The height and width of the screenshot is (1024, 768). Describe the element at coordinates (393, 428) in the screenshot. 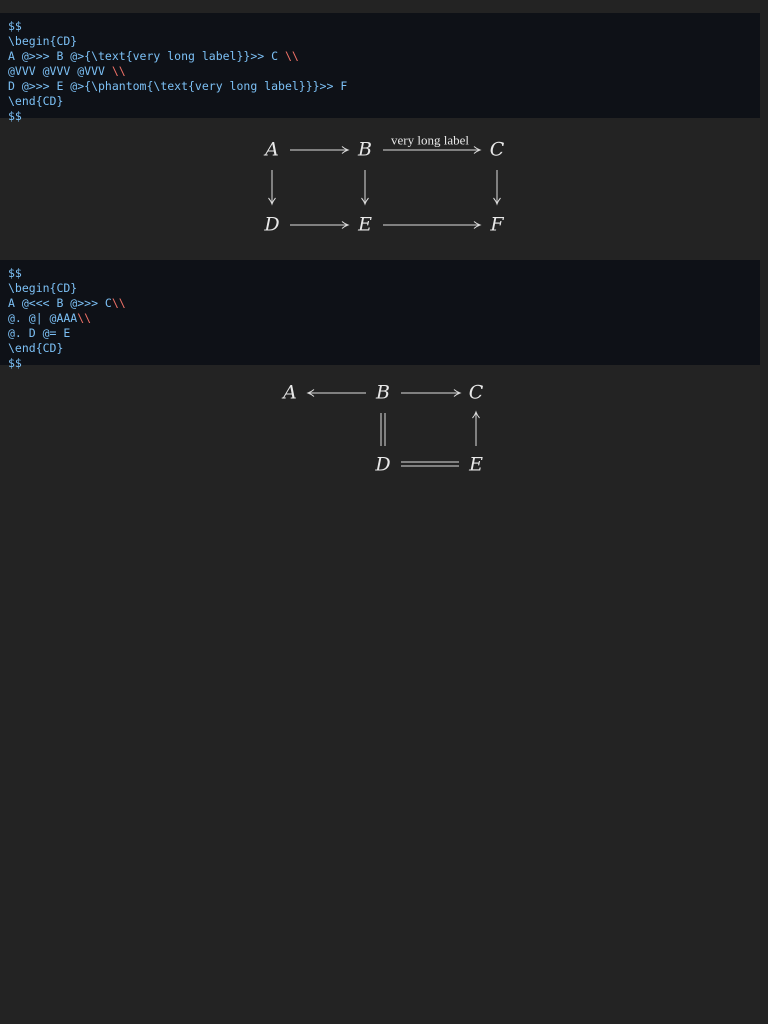

I see `cd-diagram-2-arrows` at that location.